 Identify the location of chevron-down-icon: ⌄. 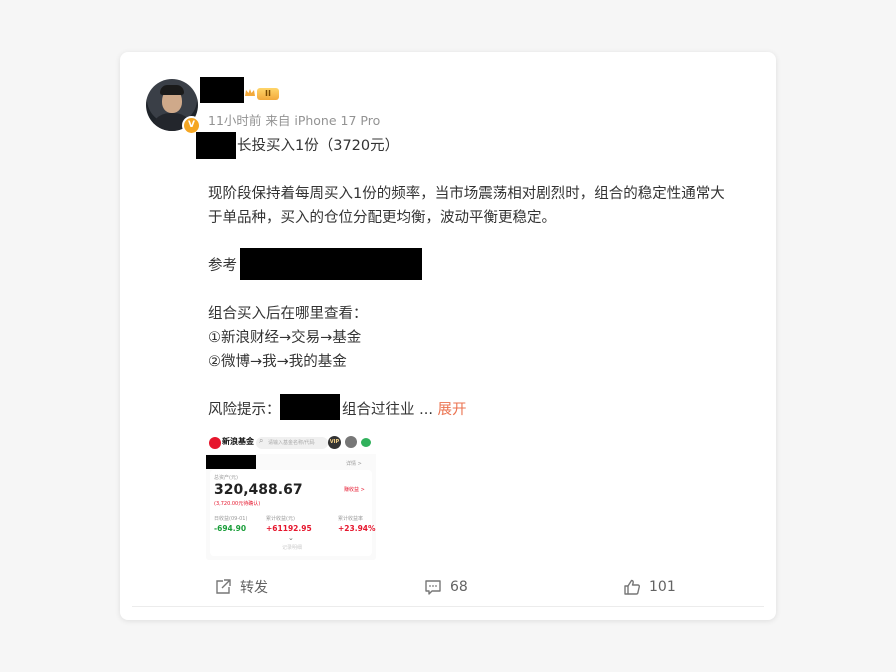
(291, 538).